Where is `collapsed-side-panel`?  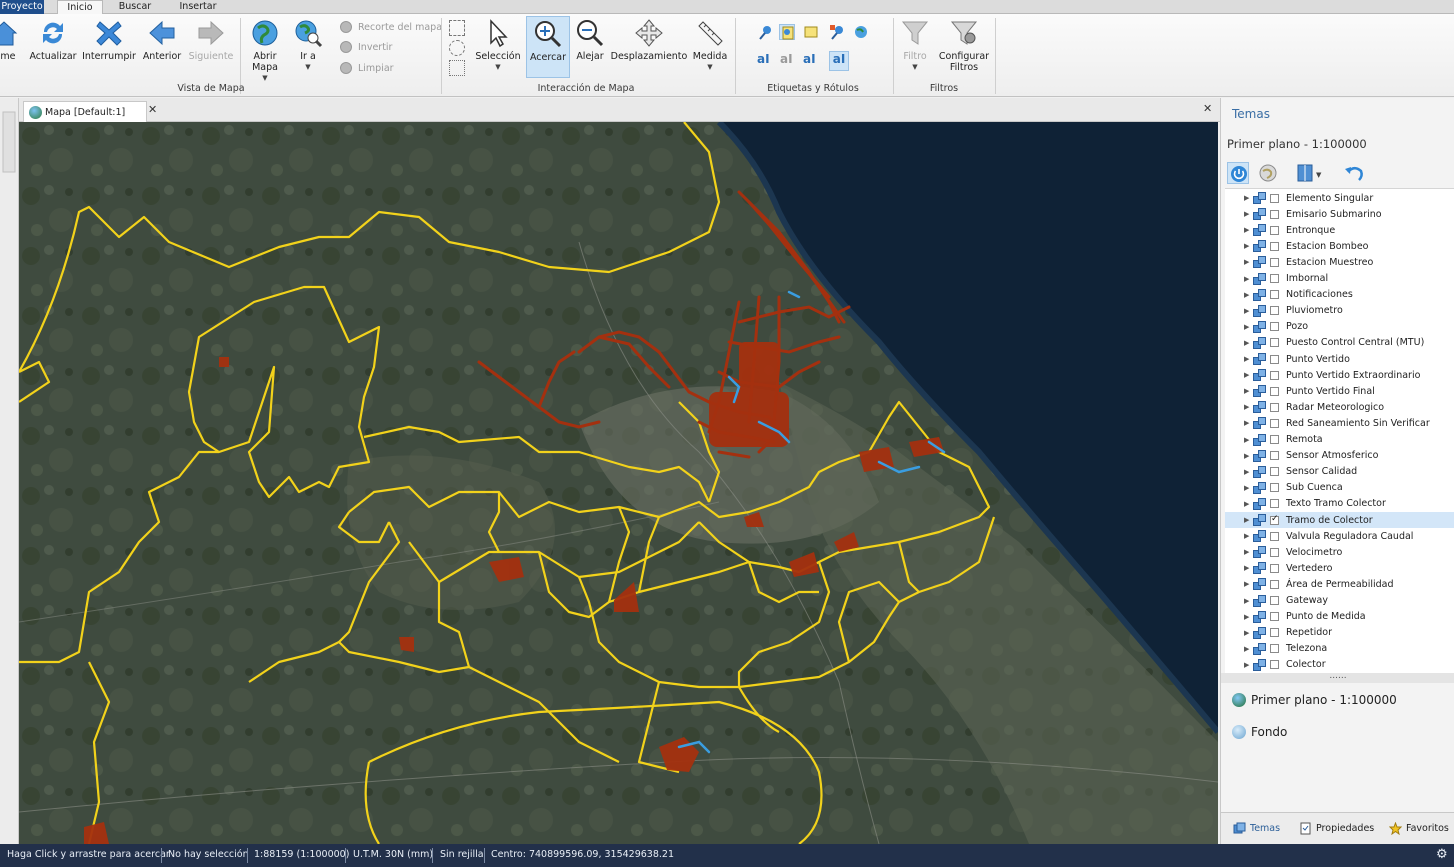 collapsed-side-panel is located at coordinates (9, 471).